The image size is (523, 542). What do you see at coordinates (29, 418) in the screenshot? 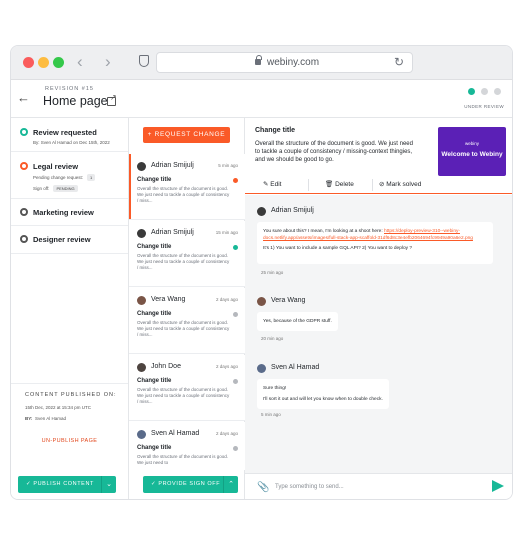
I see `published-by-label: BY:` at bounding box center [29, 418].